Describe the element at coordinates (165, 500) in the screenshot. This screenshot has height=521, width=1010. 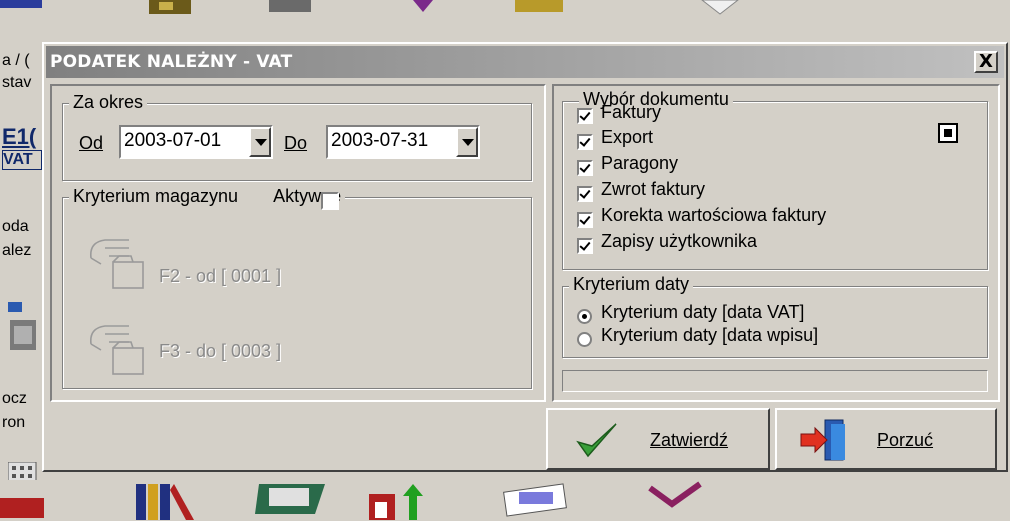
I see `books-icon` at that location.